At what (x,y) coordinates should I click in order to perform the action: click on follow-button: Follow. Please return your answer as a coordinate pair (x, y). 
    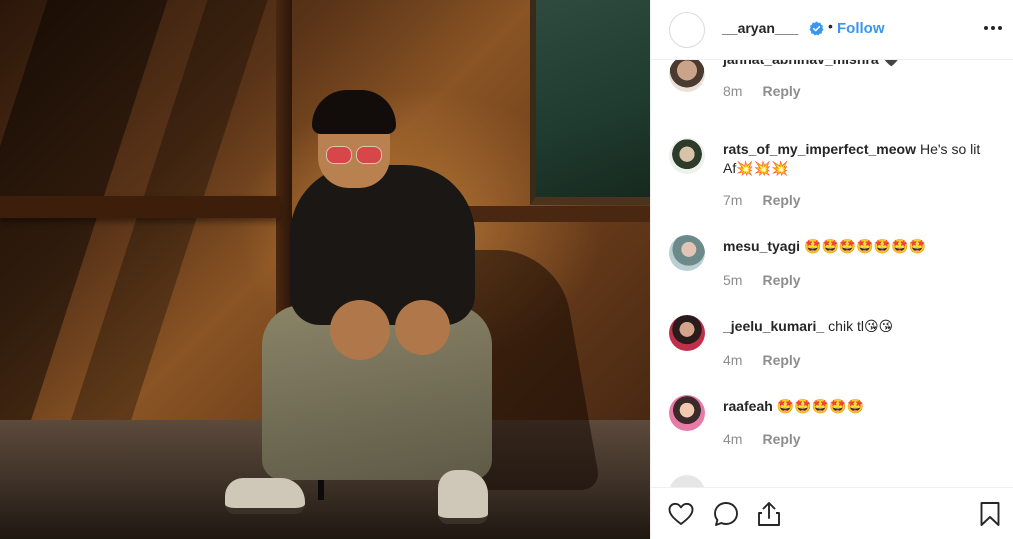
    Looking at the image, I should click on (861, 28).